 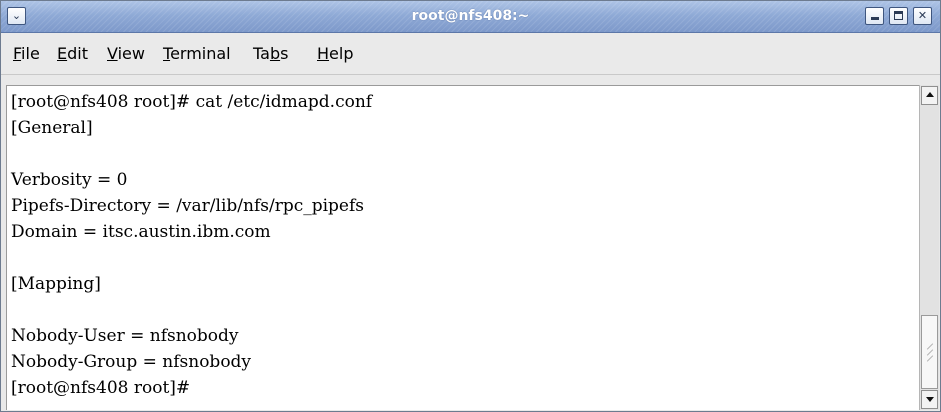 I want to click on menu-tabs: Tabs, so click(x=270, y=54).